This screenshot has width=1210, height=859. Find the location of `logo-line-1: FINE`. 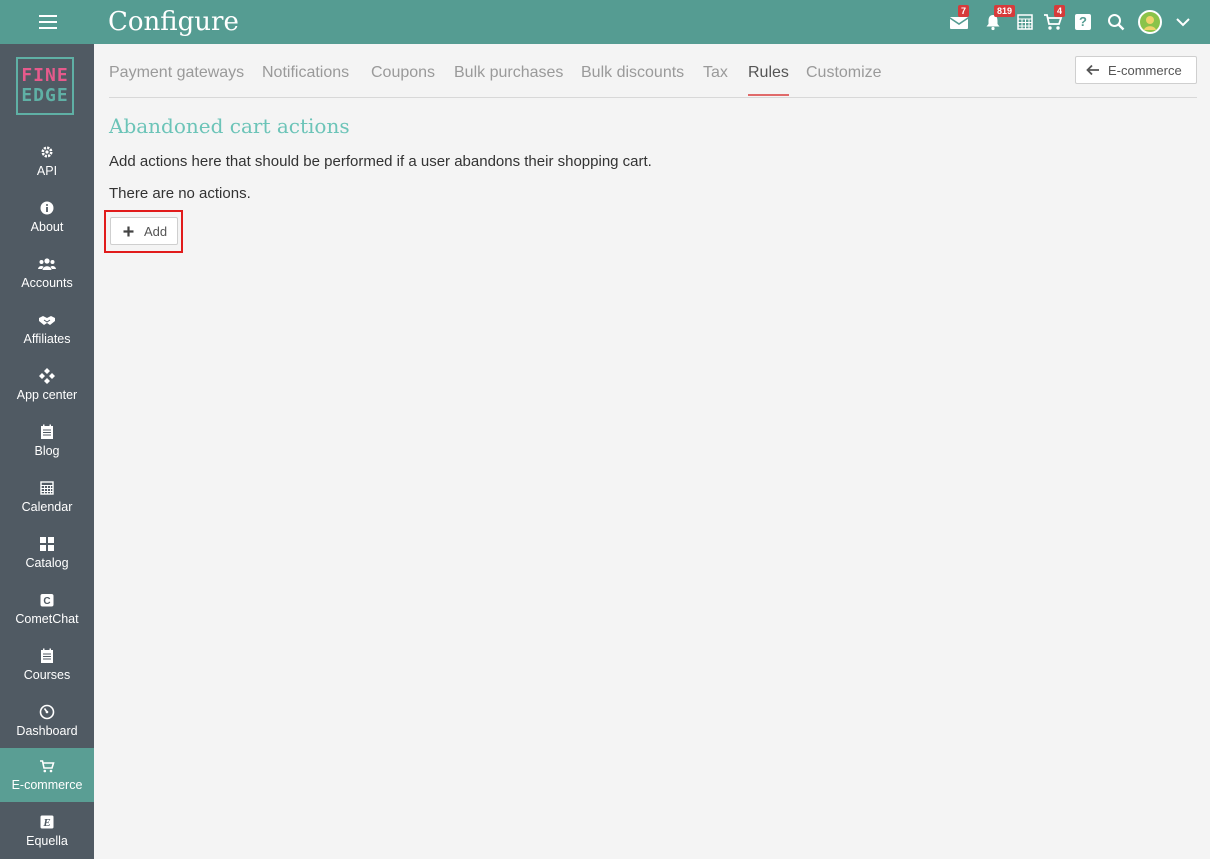

logo-line-1: FINE is located at coordinates (45, 75).